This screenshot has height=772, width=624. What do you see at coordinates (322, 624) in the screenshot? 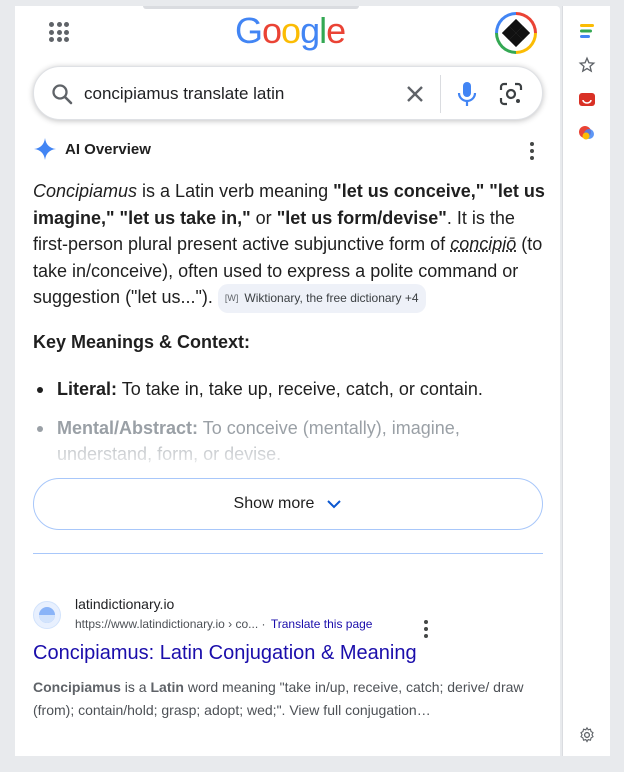
I see `translate-page-link: Translate this page` at bounding box center [322, 624].